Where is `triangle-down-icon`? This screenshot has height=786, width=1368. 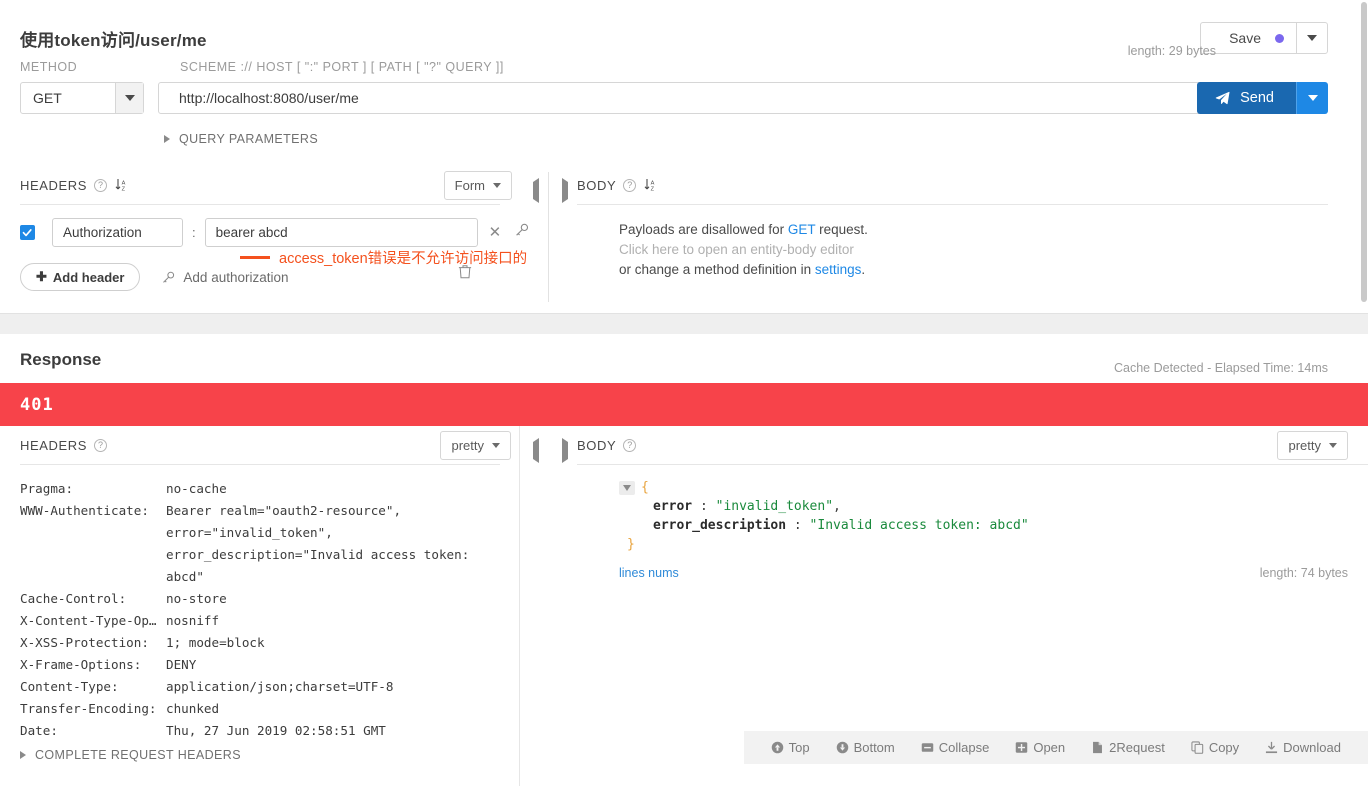
triangle-down-icon is located at coordinates (627, 487).